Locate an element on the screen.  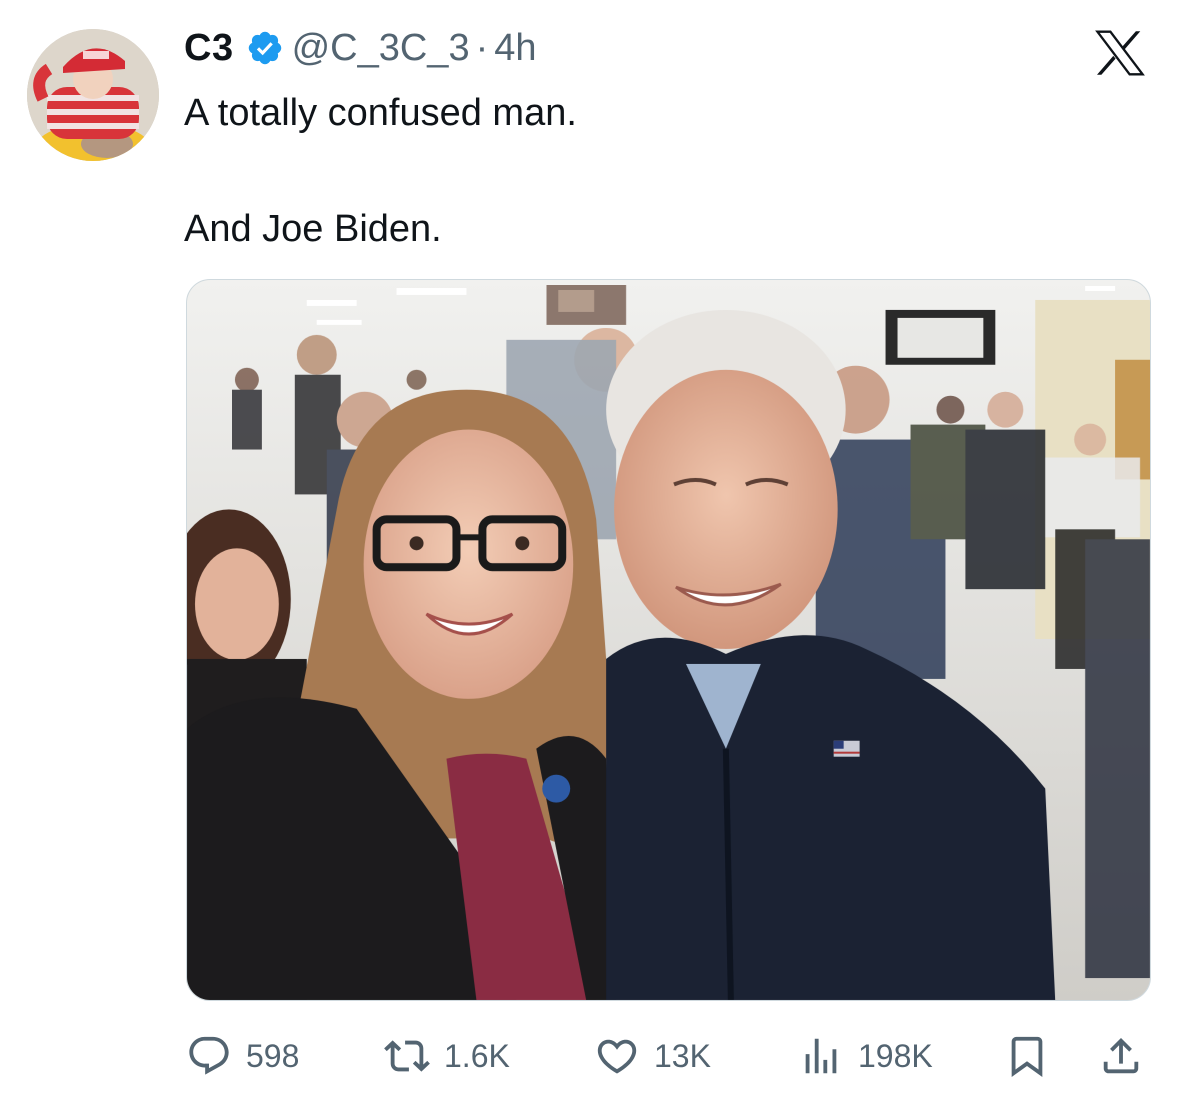
bookmark-icon is located at coordinates (1027, 1056).